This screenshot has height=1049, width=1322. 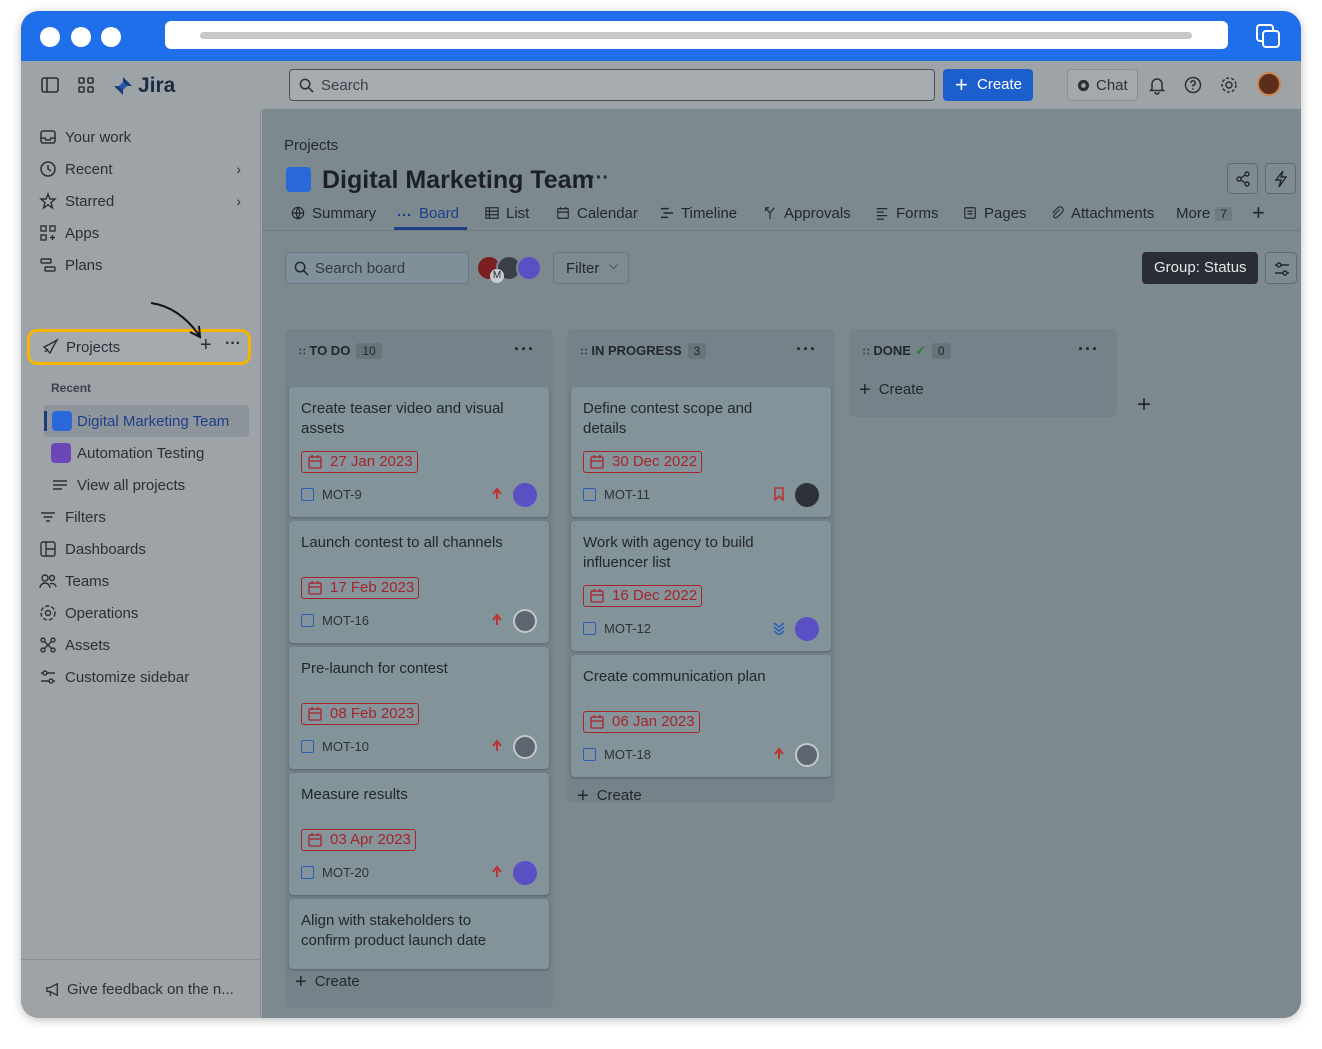 What do you see at coordinates (86, 85) in the screenshot?
I see `app-switcher-icon` at bounding box center [86, 85].